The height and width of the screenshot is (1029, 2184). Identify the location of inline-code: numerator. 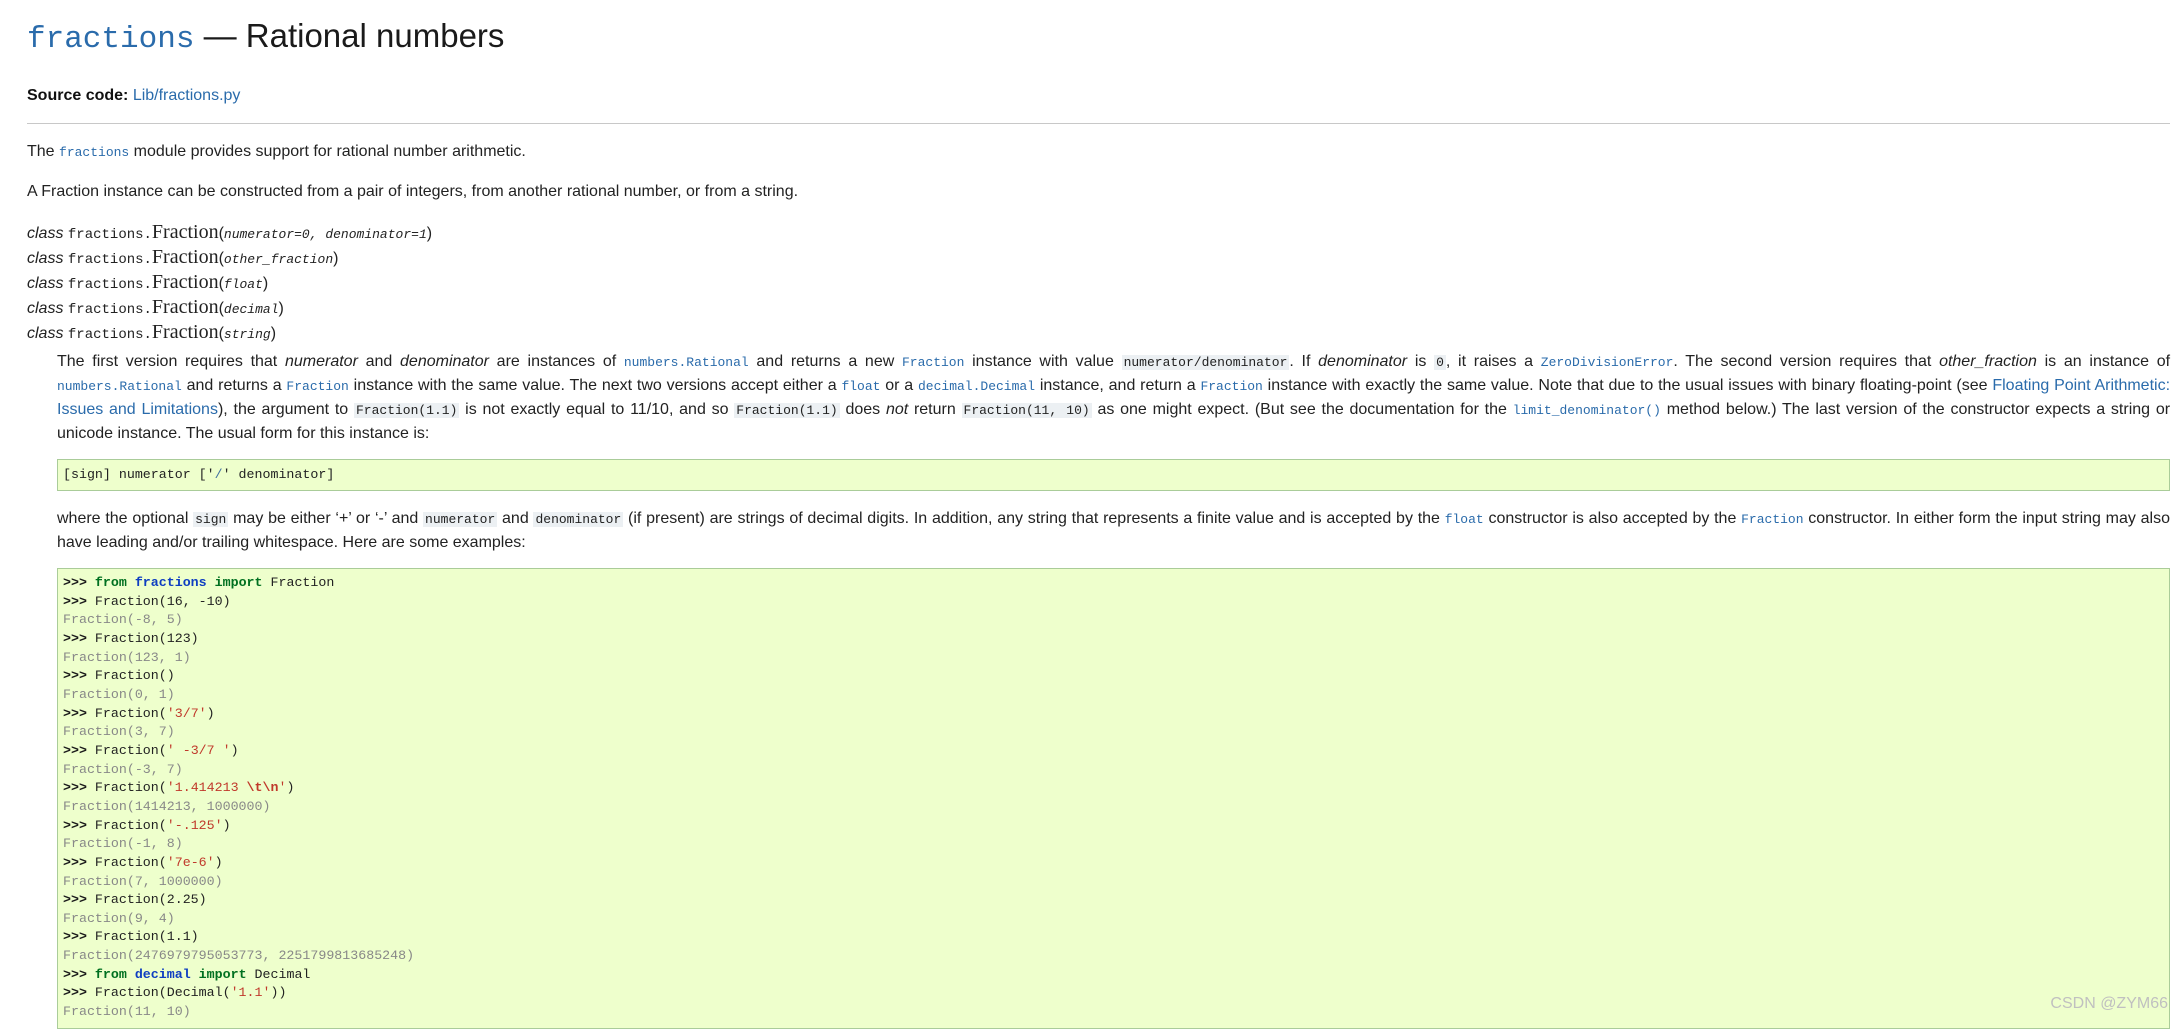
(460, 519).